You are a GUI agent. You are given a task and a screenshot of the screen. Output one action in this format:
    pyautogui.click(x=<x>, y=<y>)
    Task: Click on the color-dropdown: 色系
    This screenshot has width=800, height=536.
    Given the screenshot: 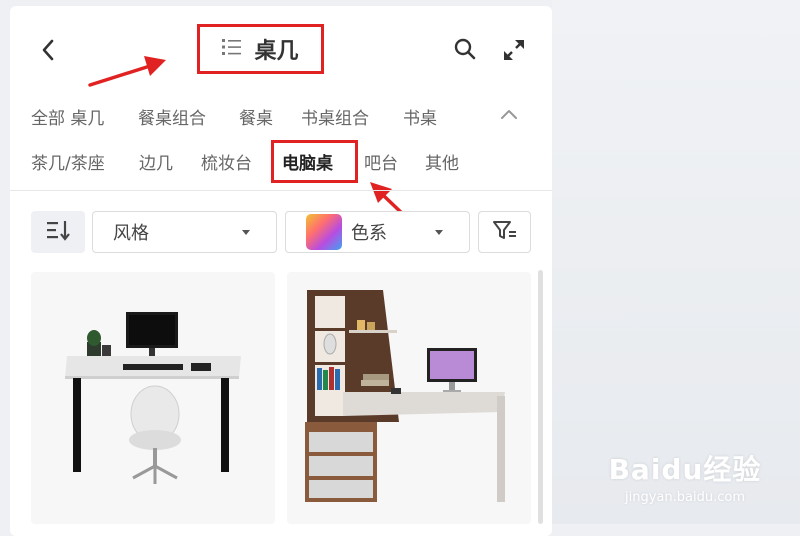 What is the action you would take?
    pyautogui.click(x=377, y=232)
    